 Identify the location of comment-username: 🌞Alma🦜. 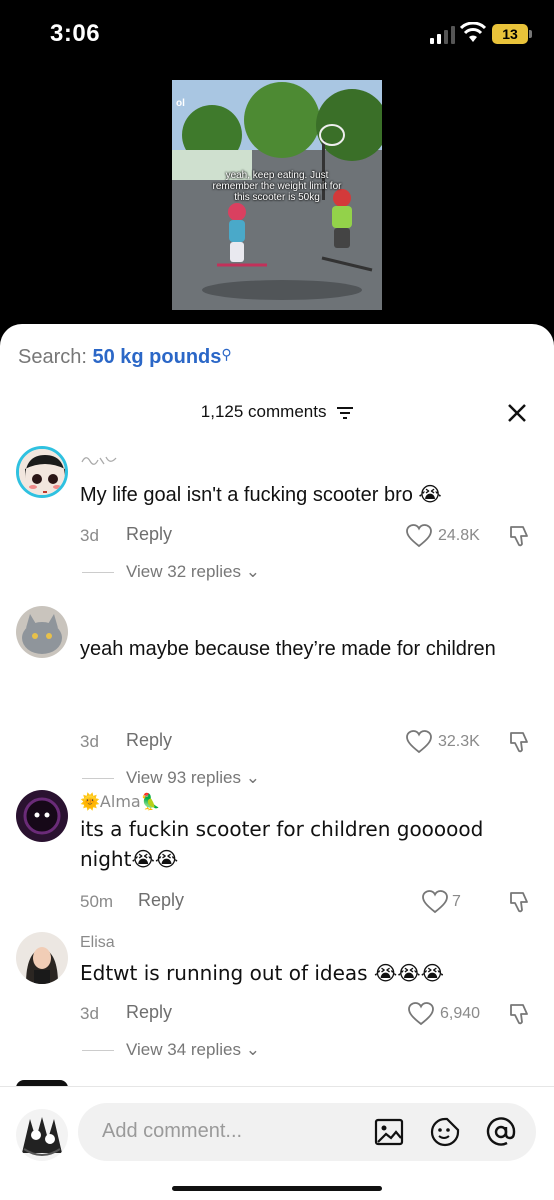
(120, 801).